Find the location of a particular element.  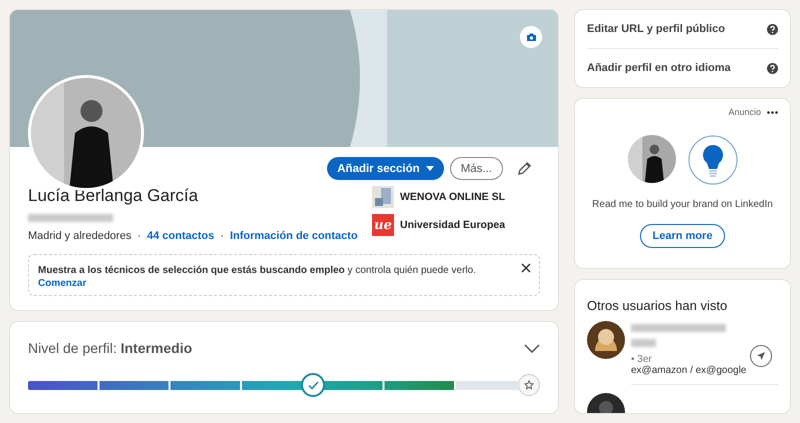

ad-text: Read me to build your brand on LinkedIn is located at coordinates (682, 204).